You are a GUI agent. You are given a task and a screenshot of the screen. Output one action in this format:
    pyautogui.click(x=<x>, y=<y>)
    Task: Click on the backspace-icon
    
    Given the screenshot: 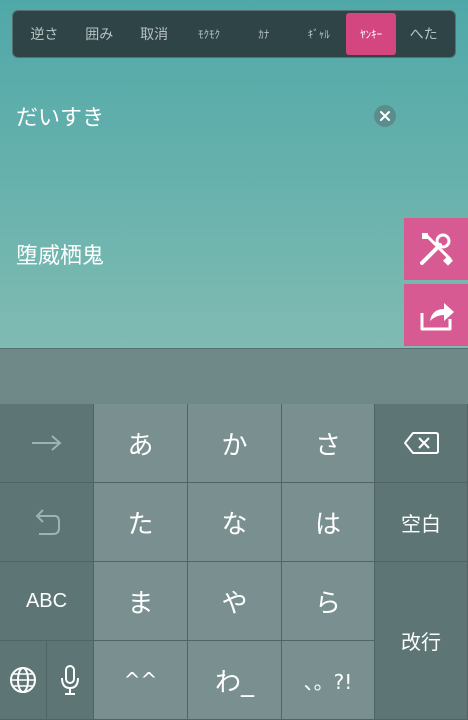 What is the action you would take?
    pyautogui.click(x=421, y=443)
    